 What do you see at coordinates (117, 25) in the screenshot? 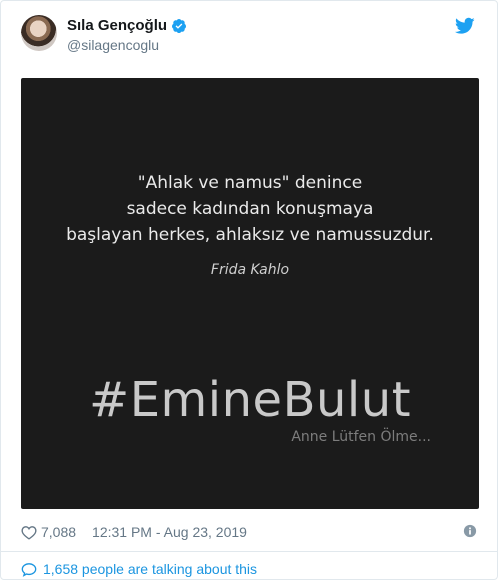
I see `display-name: Sıla Gençoğlu` at bounding box center [117, 25].